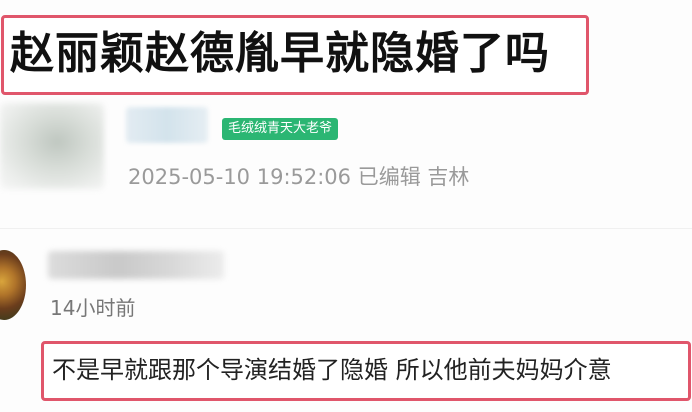 The height and width of the screenshot is (412, 692). Describe the element at coordinates (280, 54) in the screenshot. I see `post-title: 赵丽颖赵德胤早就隐婚了吗` at that location.